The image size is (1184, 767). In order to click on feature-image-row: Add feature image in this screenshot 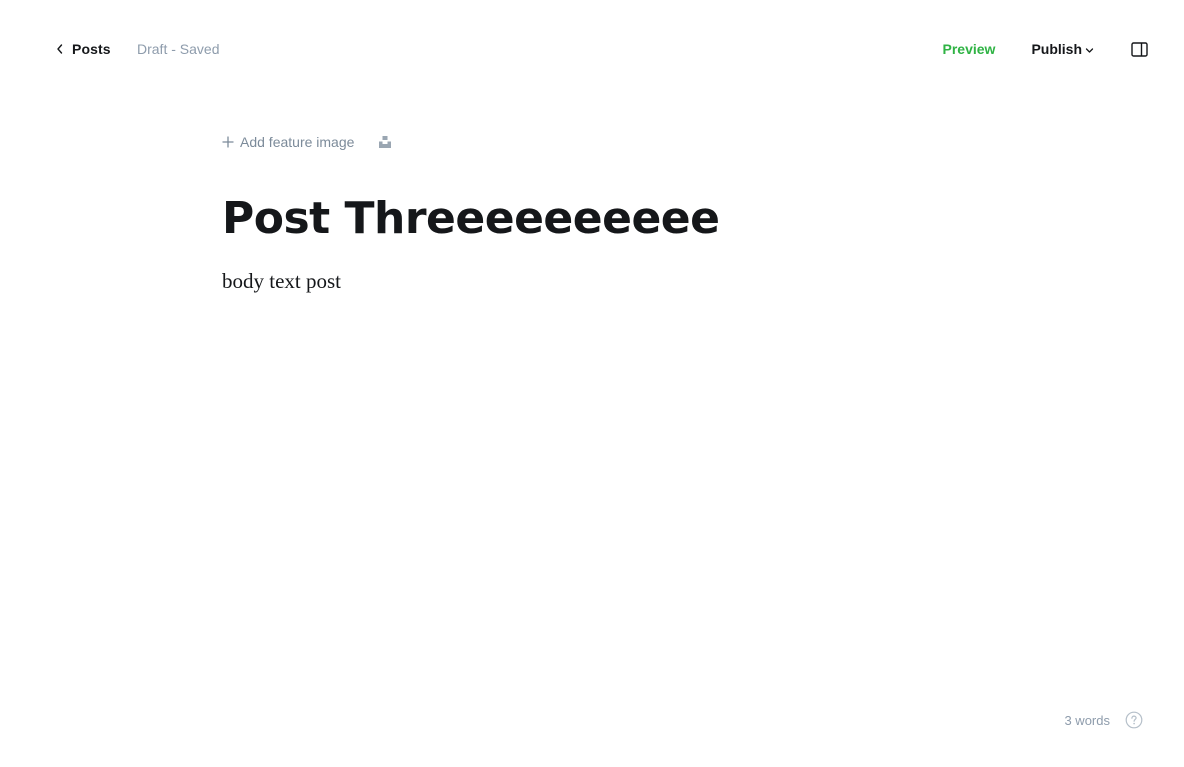, I will do `click(307, 142)`.